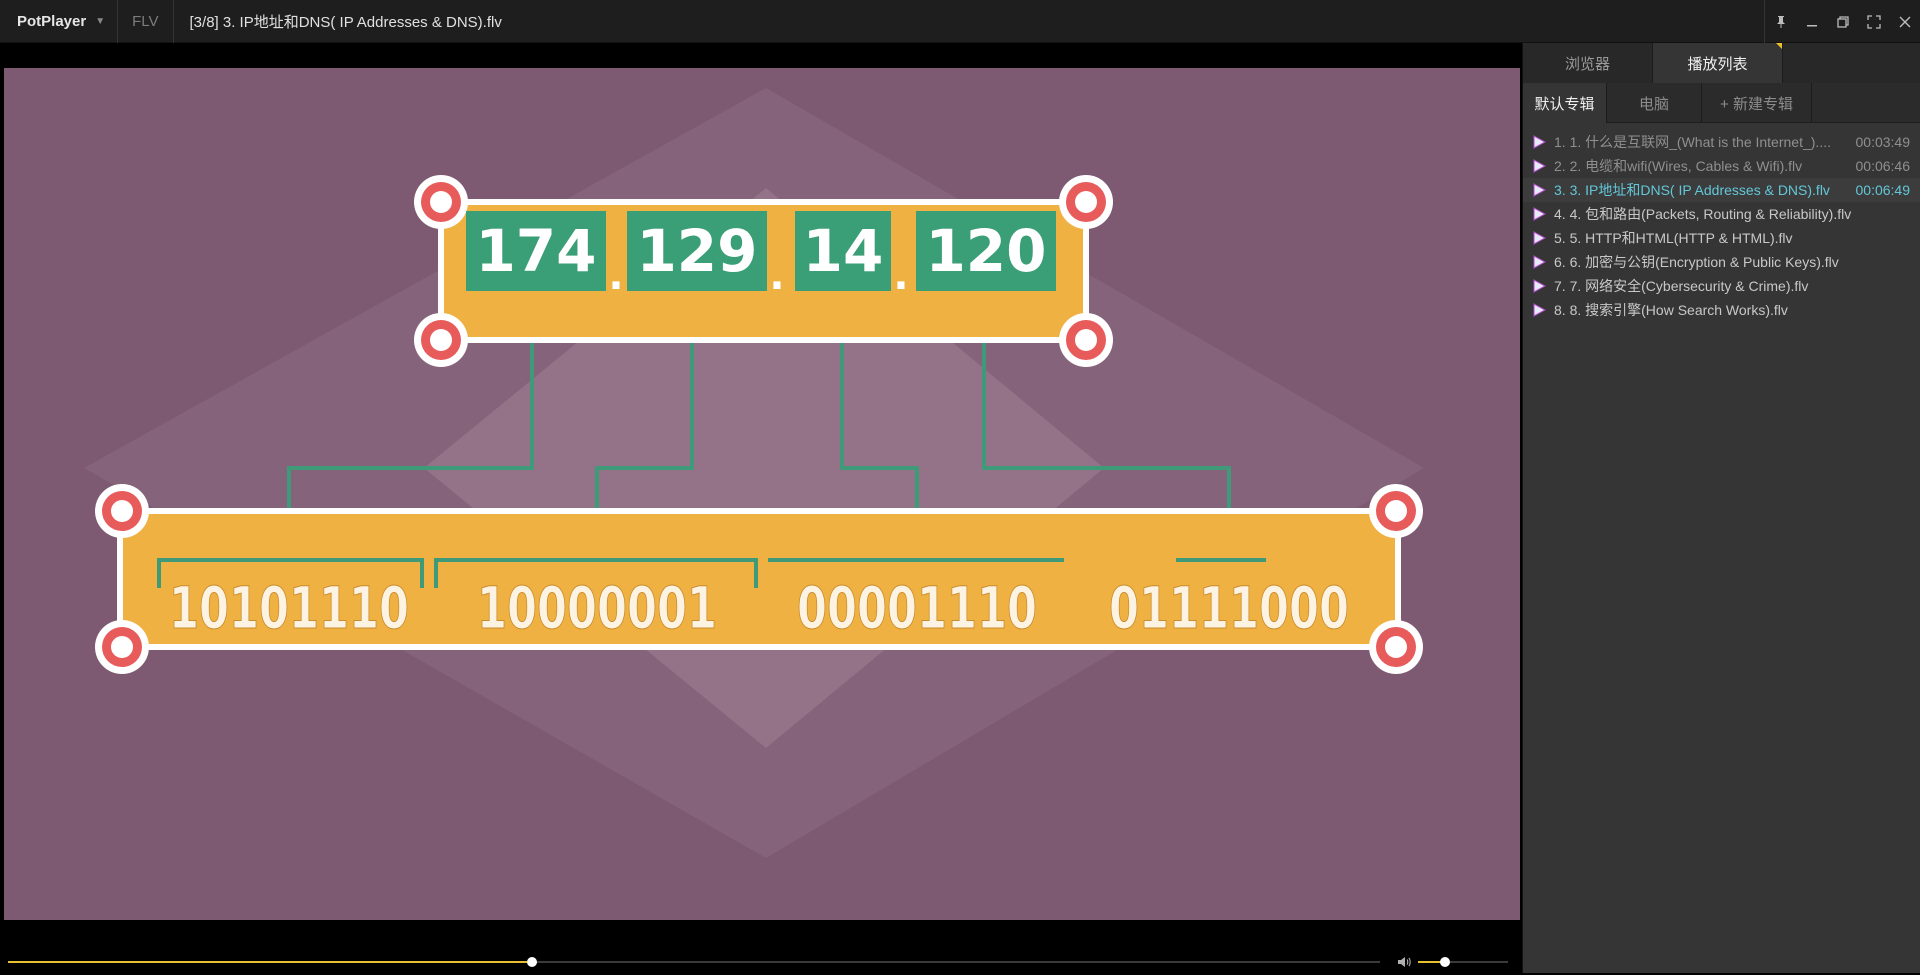 The width and height of the screenshot is (1920, 975). I want to click on playlist-item-title: 7. 7. 网络安全(Cybersecurity & Crime).flv, so click(1681, 286).